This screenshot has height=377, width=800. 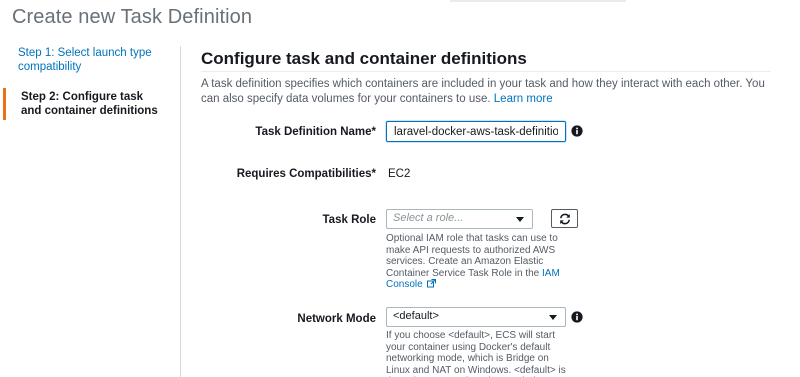 I want to click on step-1-link: Step 1: Select launch type compatibility, so click(x=85, y=60).